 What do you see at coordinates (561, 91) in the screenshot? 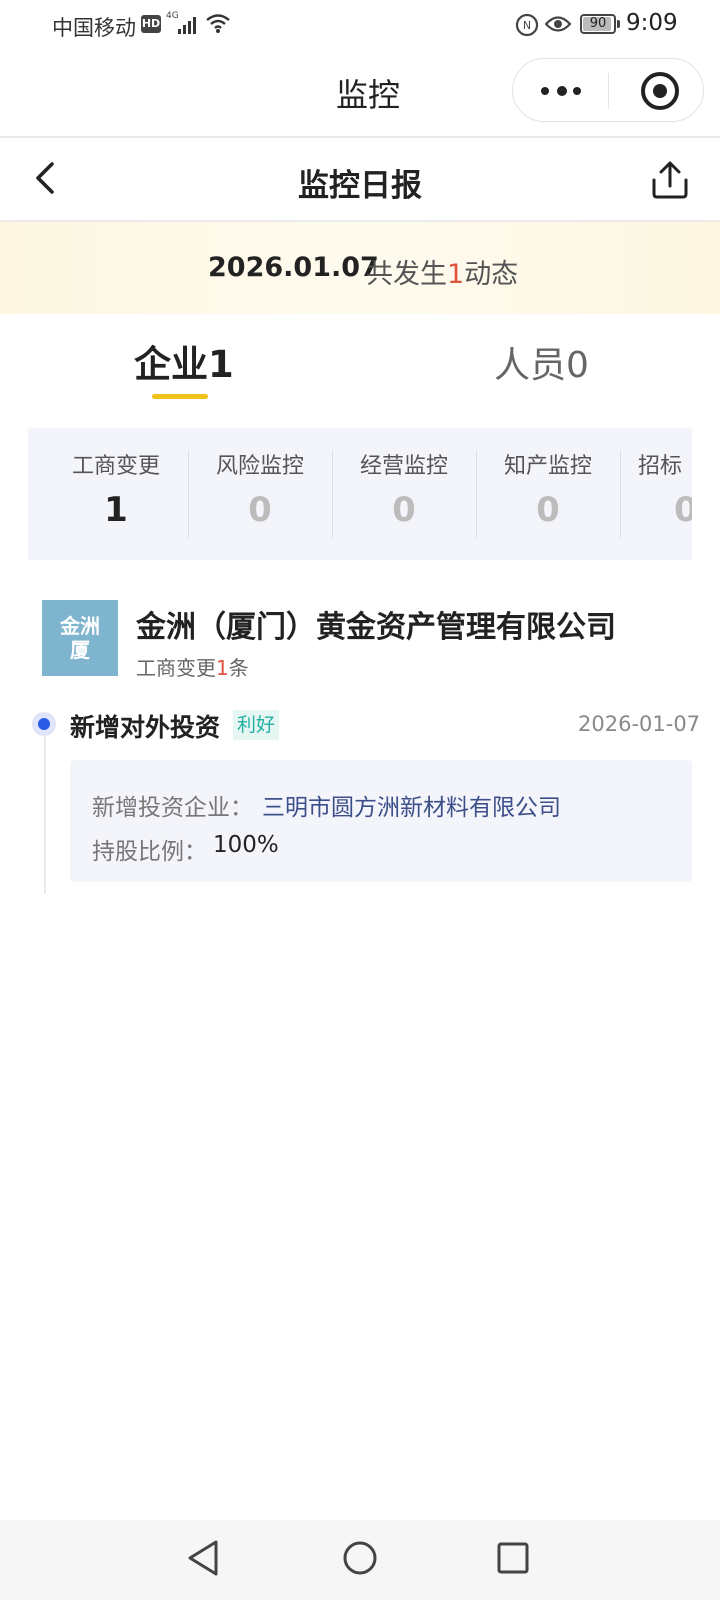
I see `more-dots-icon` at bounding box center [561, 91].